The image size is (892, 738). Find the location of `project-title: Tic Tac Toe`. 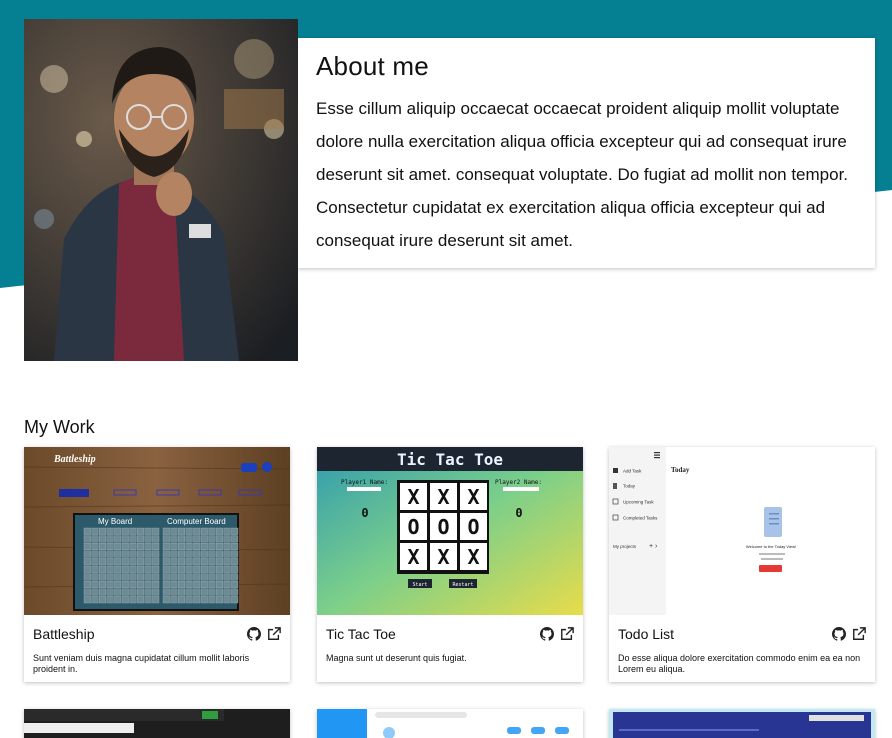

project-title: Tic Tac Toe is located at coordinates (361, 634).